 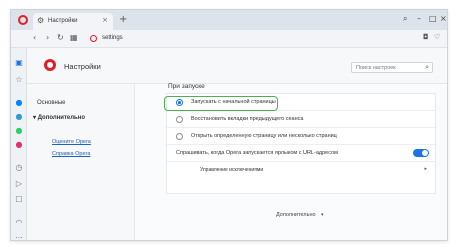 What do you see at coordinates (50, 65) in the screenshot?
I see `opera-logo-icon` at bounding box center [50, 65].